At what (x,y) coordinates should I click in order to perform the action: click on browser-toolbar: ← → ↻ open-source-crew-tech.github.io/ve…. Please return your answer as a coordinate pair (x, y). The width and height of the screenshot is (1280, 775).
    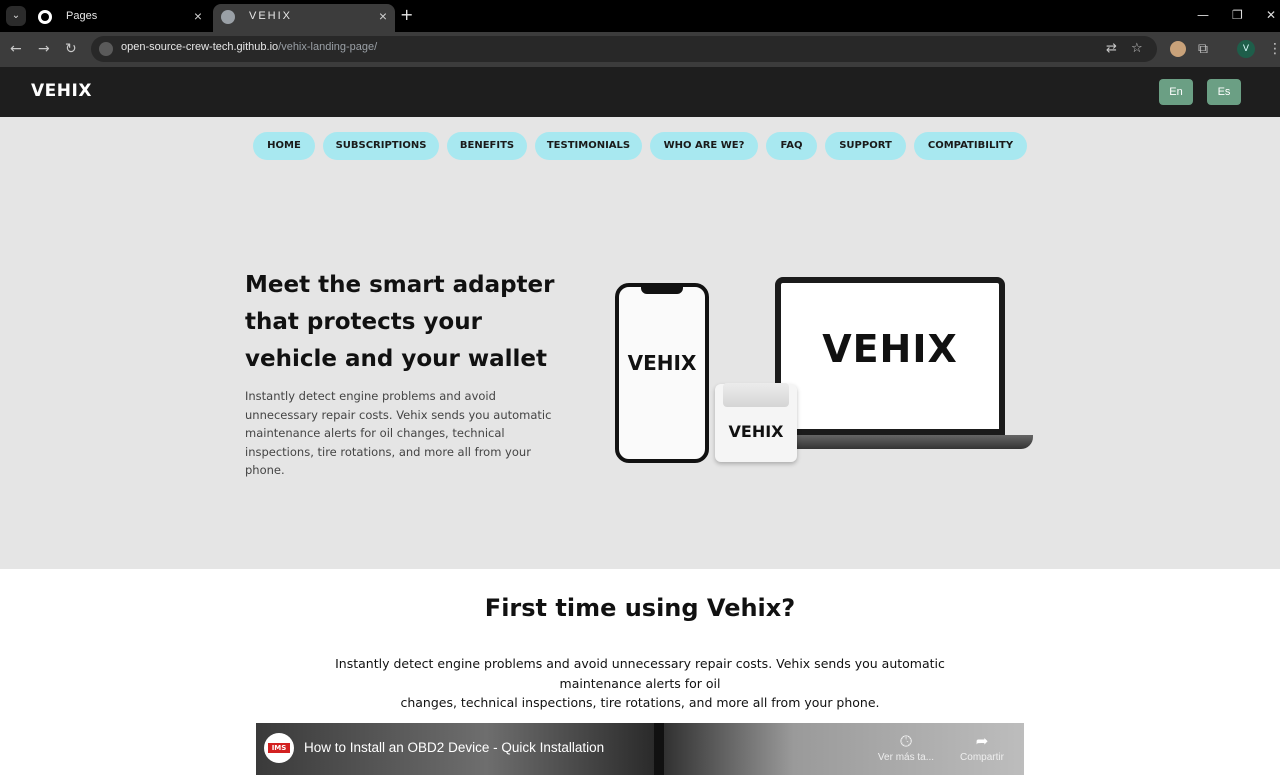
    Looking at the image, I should click on (640, 49).